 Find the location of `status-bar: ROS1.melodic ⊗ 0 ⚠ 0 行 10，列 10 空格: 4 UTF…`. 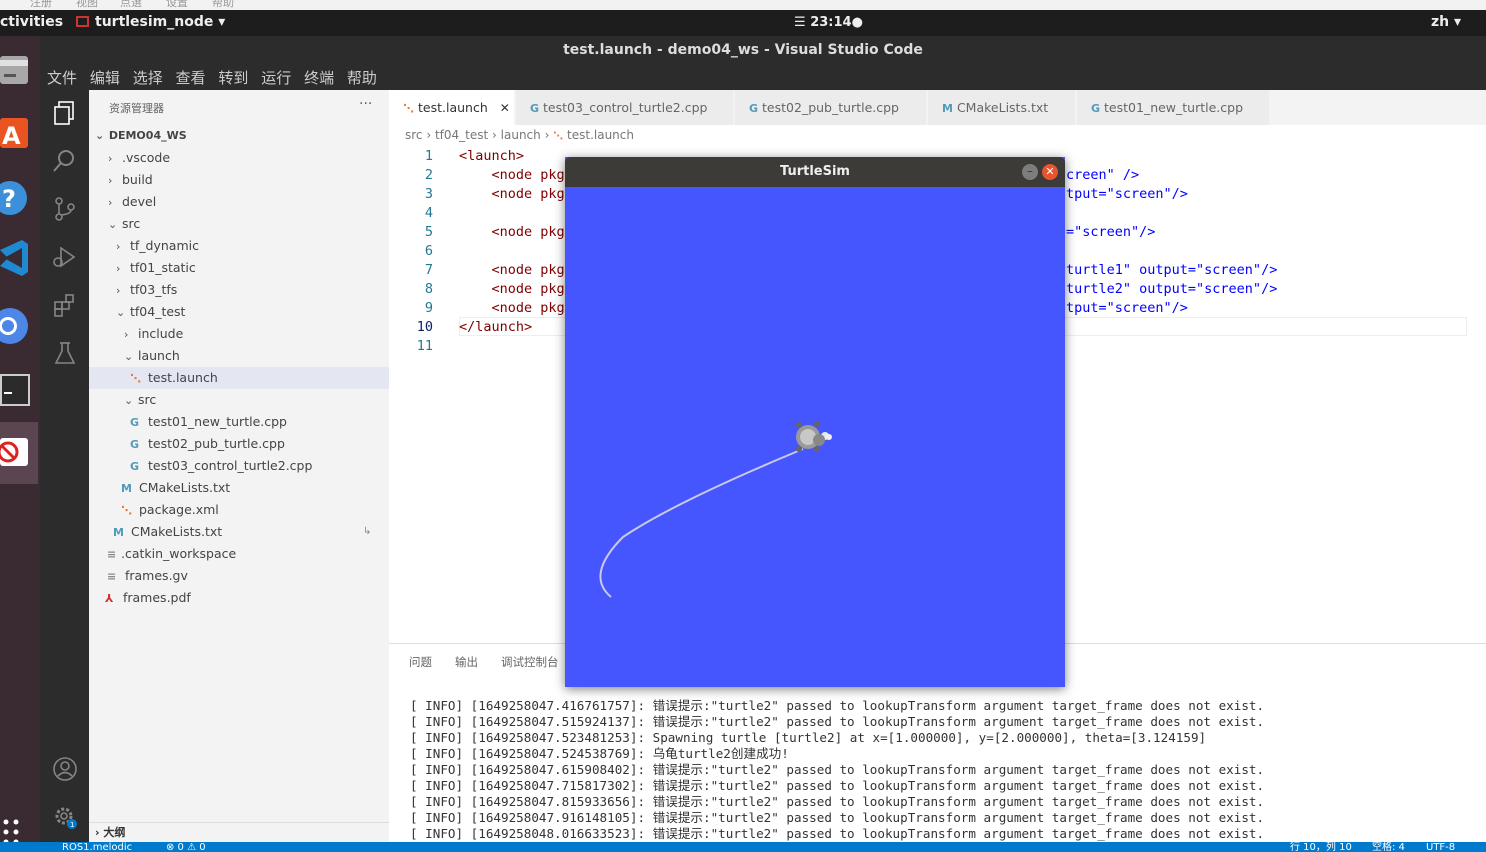

status-bar: ROS1.melodic ⊗ 0 ⚠ 0 行 10，列 10 空格: 4 UTF… is located at coordinates (743, 847).